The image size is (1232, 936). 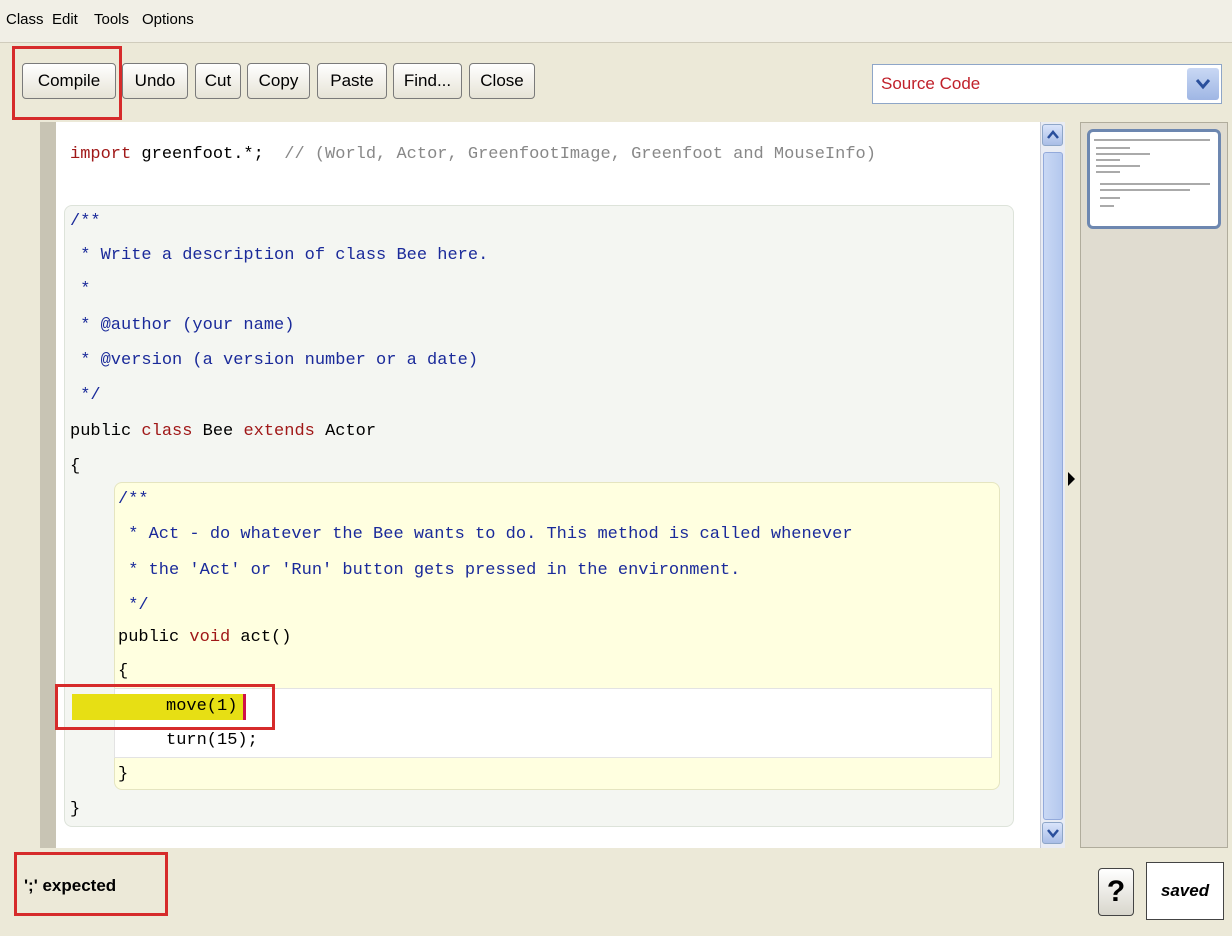 I want to click on menu-bar: Class Edit Tools Options, so click(x=616, y=21).